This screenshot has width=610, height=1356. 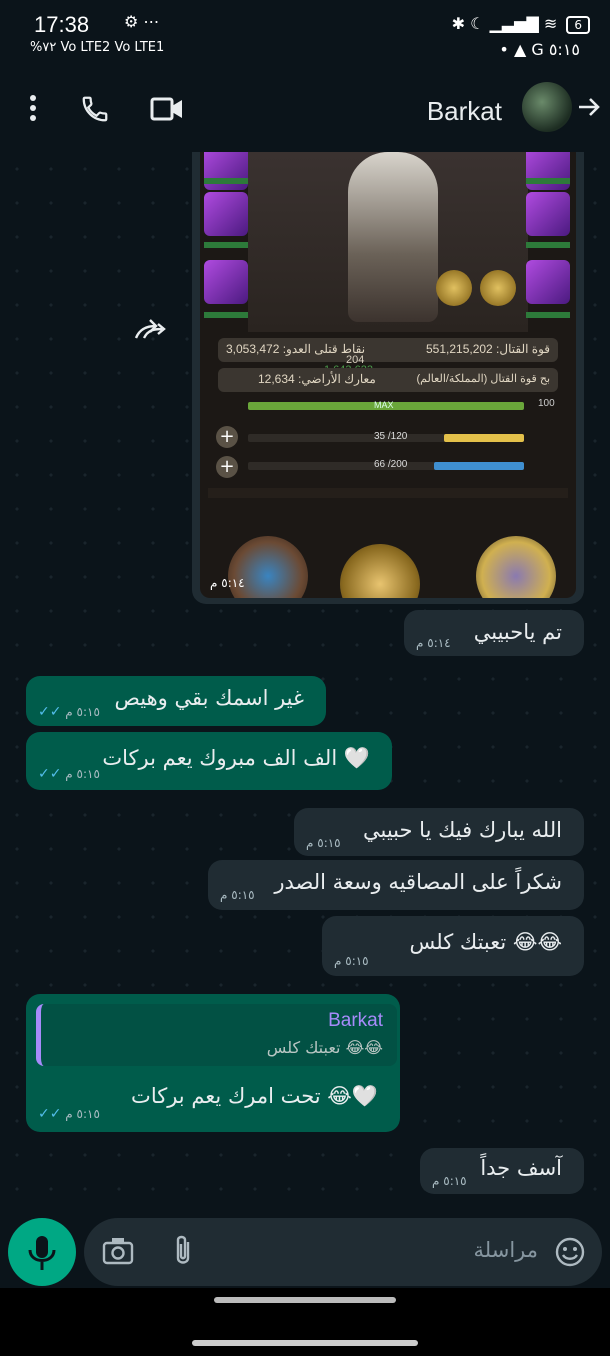 What do you see at coordinates (343, 1252) in the screenshot?
I see `message-input: مراسلة` at bounding box center [343, 1252].